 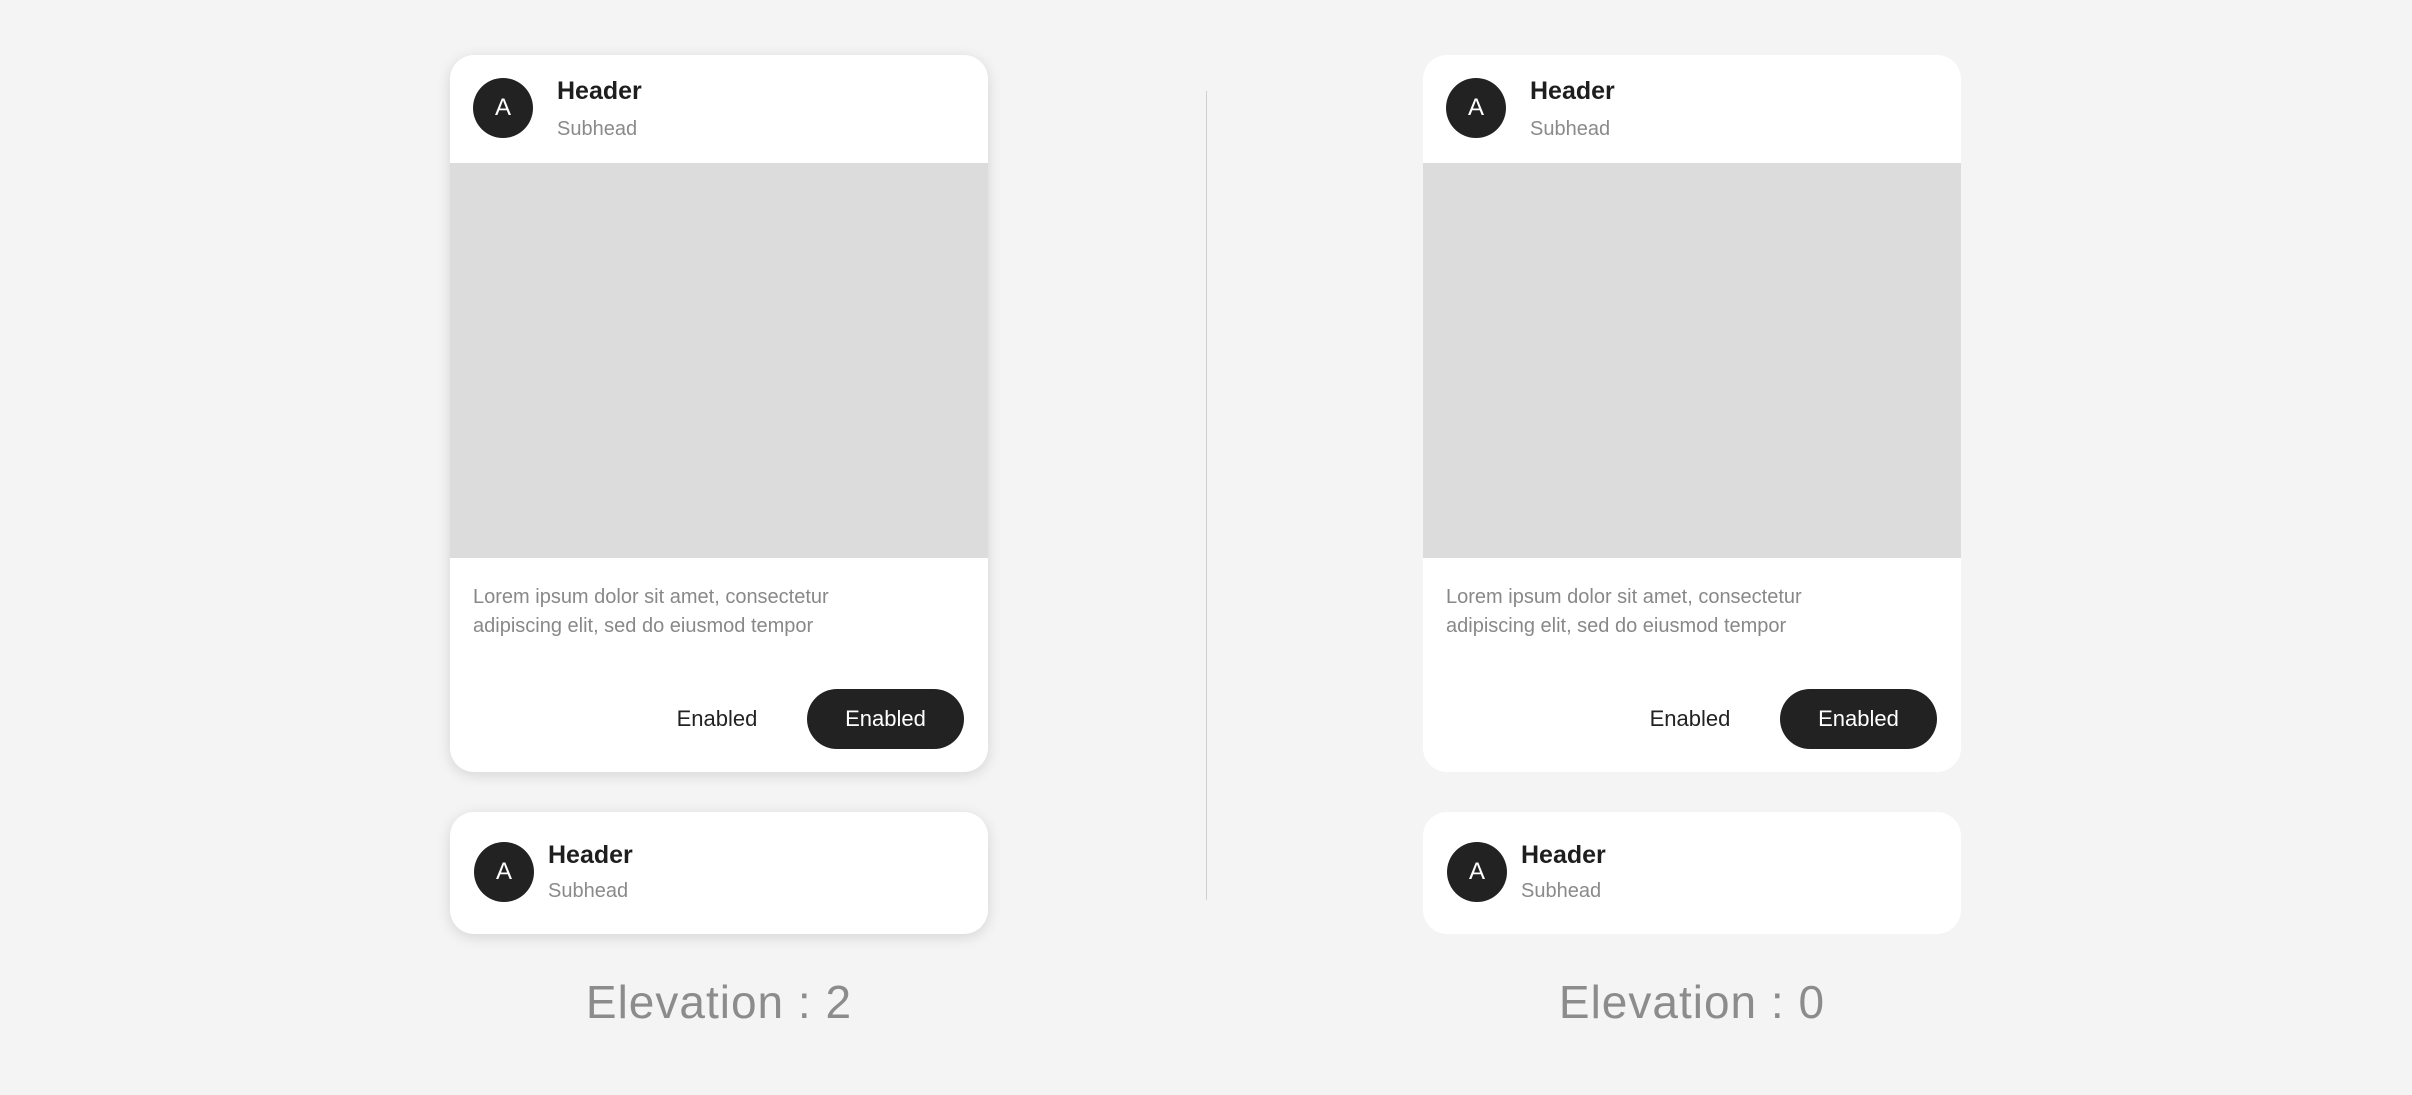 I want to click on elevation-label: Elevation : 2, so click(x=719, y=1002).